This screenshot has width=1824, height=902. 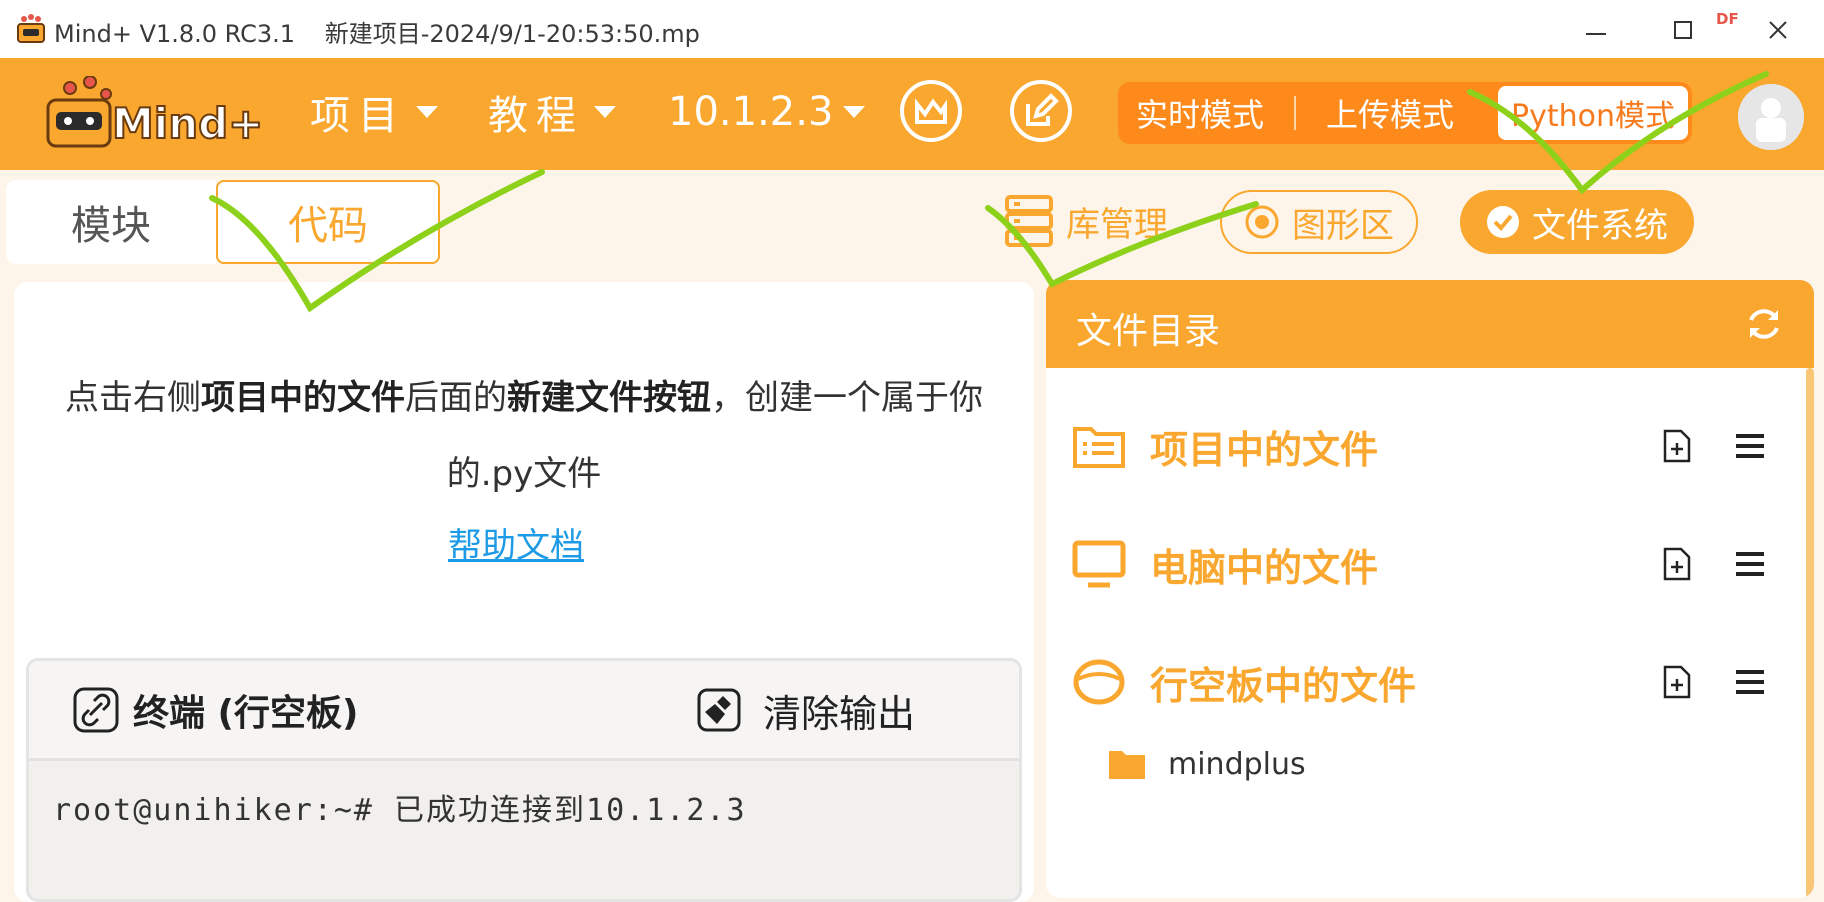 I want to click on section-board-files: 行空板中的文件, so click(x=1422, y=682).